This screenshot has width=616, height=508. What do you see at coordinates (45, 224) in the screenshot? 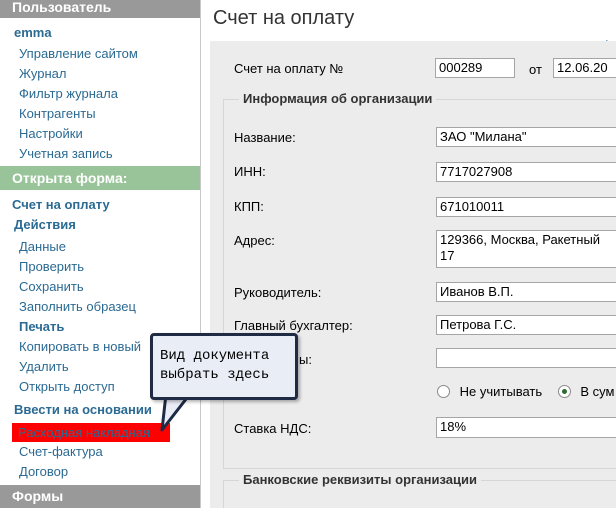
I see `sidebar-actions-title: Действия` at bounding box center [45, 224].